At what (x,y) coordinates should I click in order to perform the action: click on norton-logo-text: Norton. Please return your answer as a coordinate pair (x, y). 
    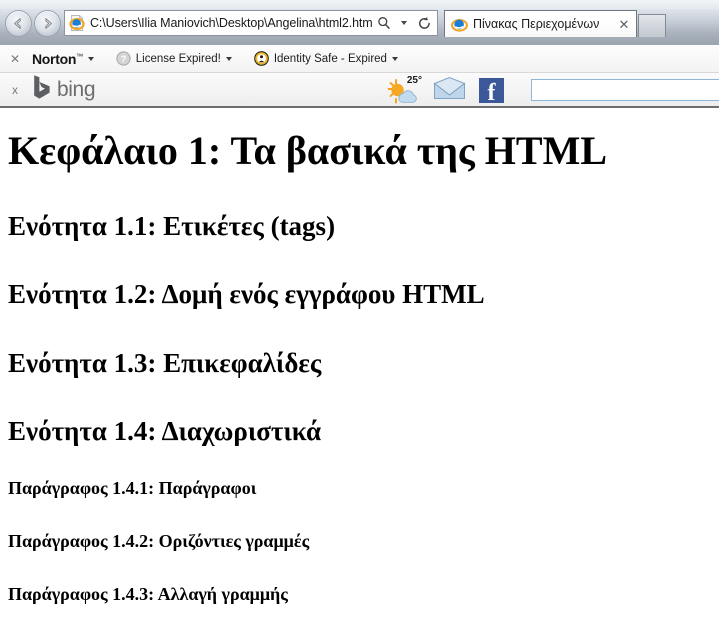
    Looking at the image, I should click on (54, 58).